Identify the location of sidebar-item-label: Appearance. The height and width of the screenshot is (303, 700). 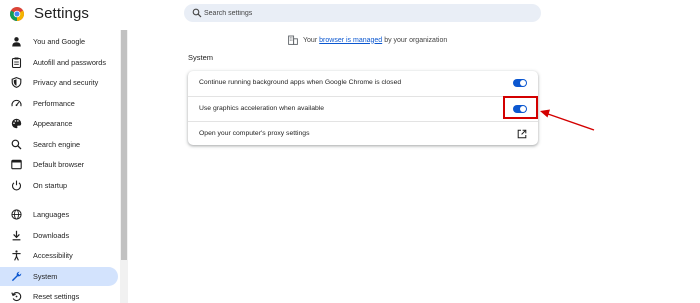
(53, 123).